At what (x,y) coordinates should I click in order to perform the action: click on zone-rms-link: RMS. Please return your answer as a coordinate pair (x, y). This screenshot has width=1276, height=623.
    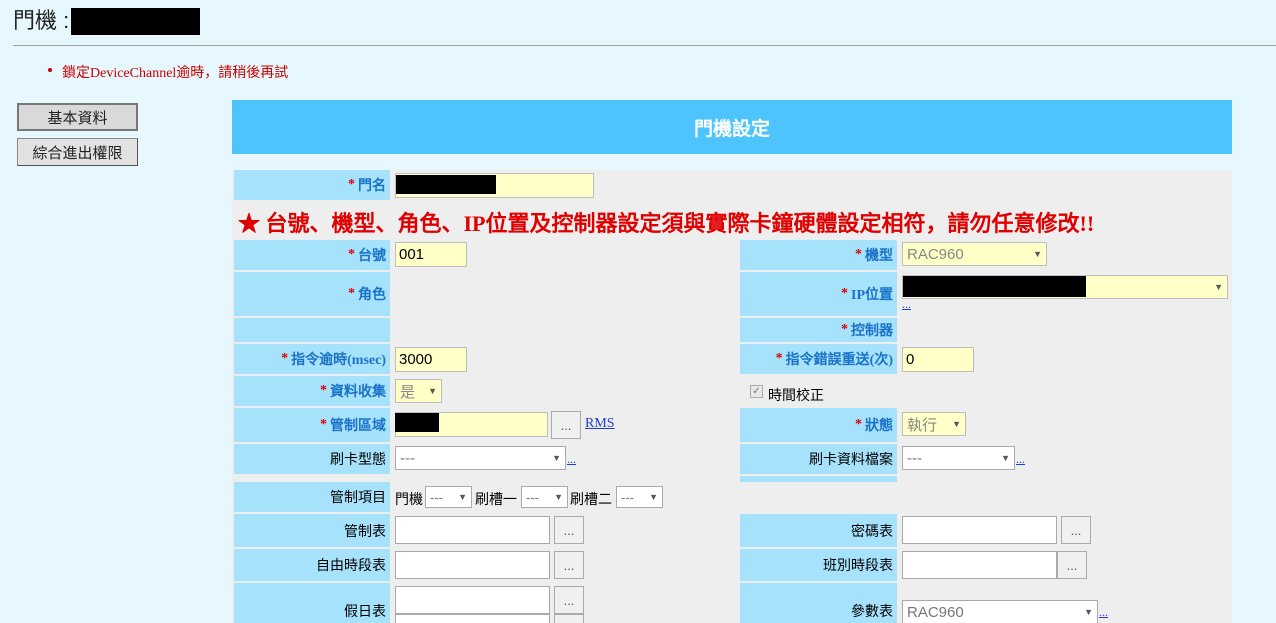
    Looking at the image, I should click on (600, 424).